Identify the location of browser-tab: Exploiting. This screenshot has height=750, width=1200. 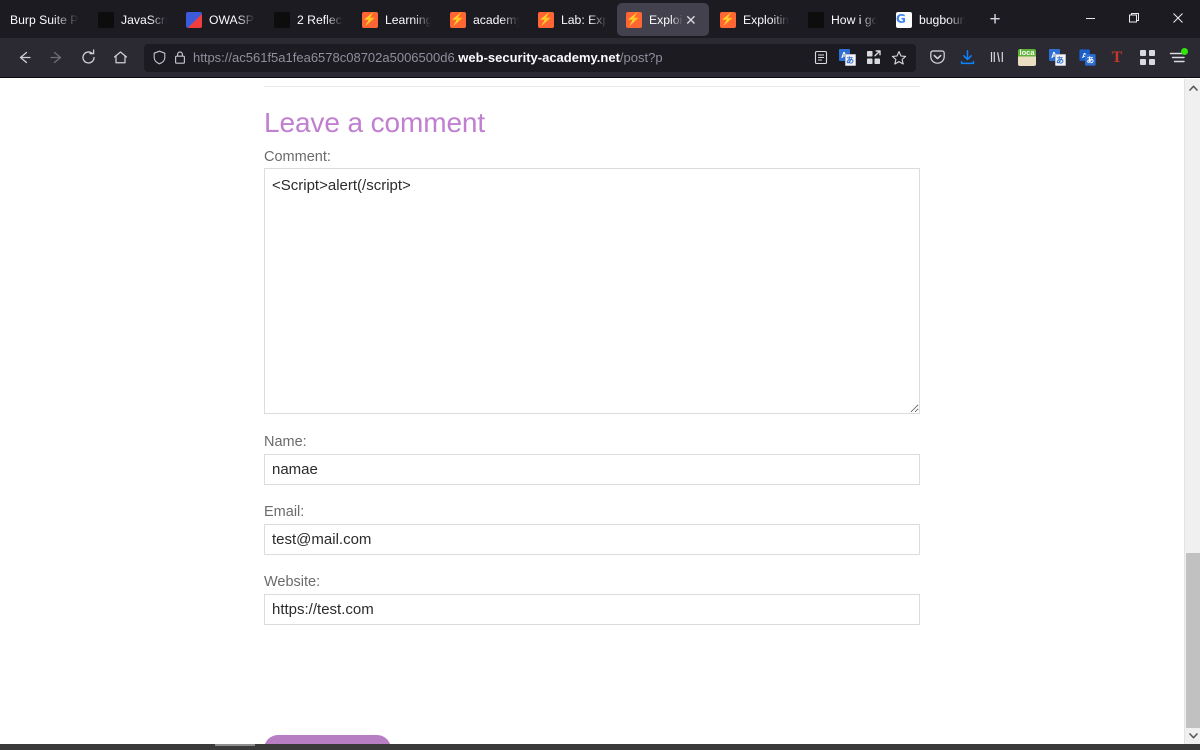
(754, 19).